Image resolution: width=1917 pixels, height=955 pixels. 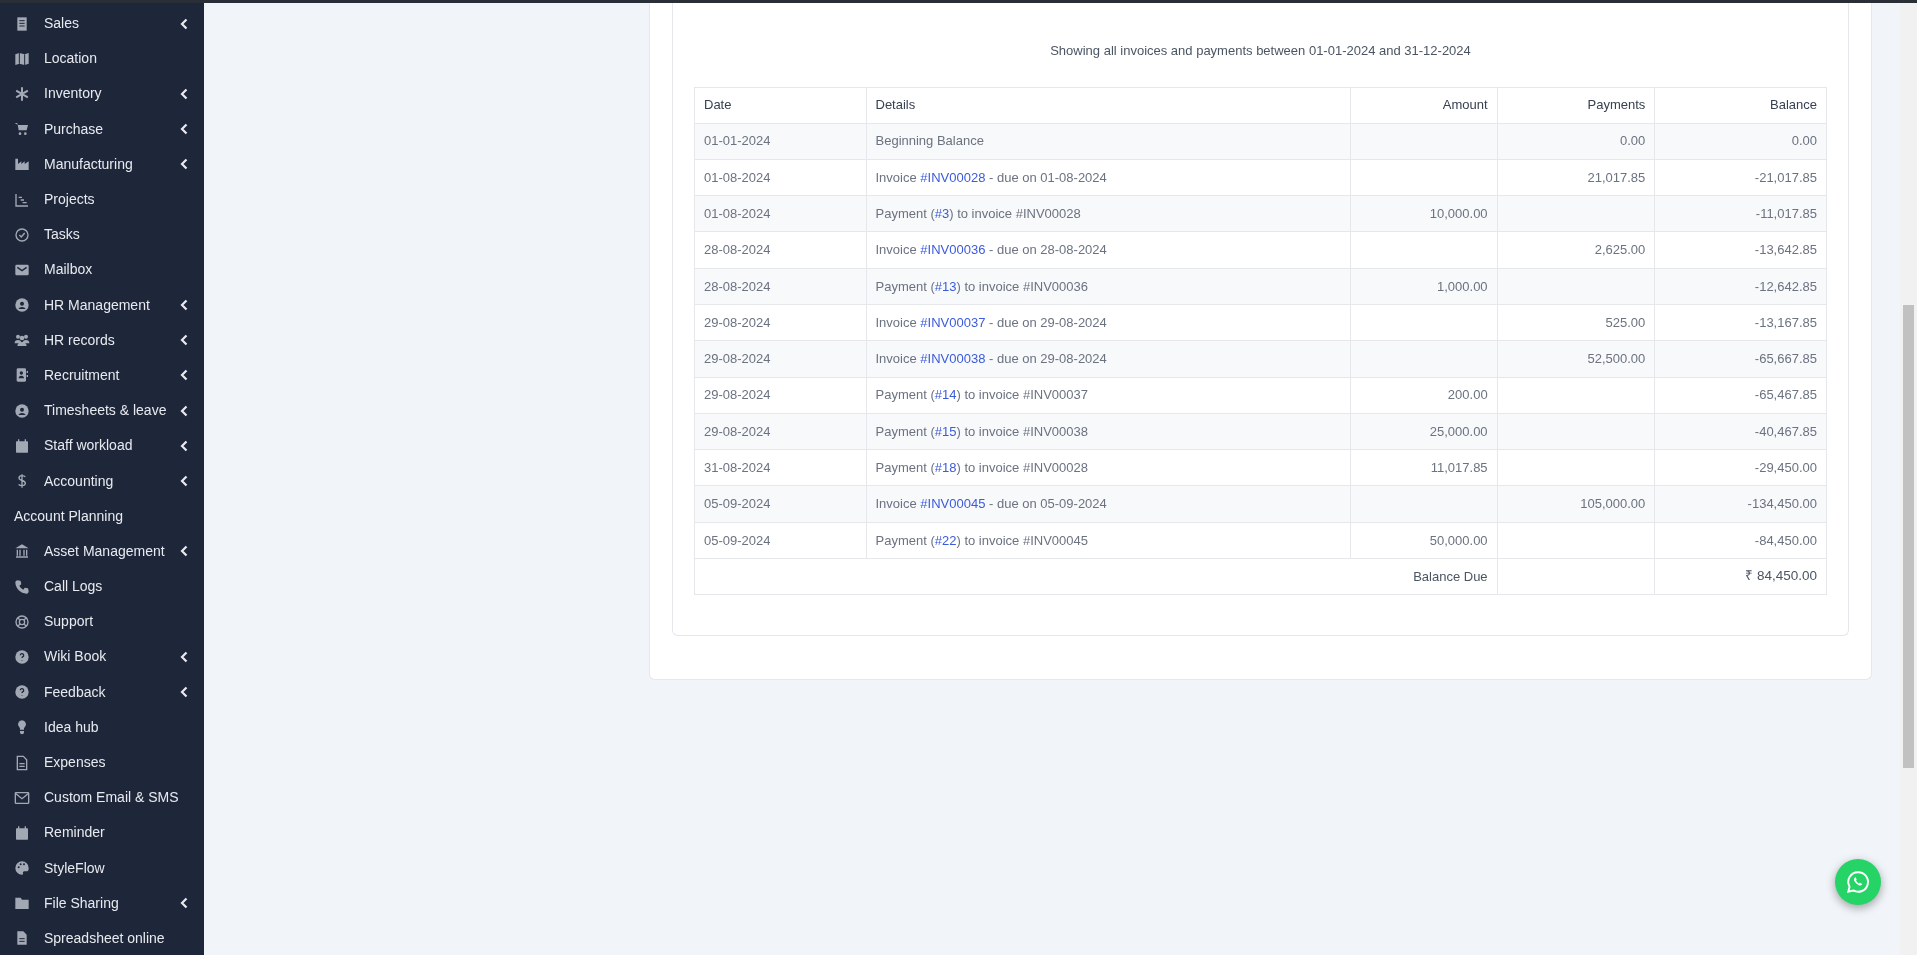 What do you see at coordinates (1459, 468) in the screenshot?
I see `amount-value: 11,017.85` at bounding box center [1459, 468].